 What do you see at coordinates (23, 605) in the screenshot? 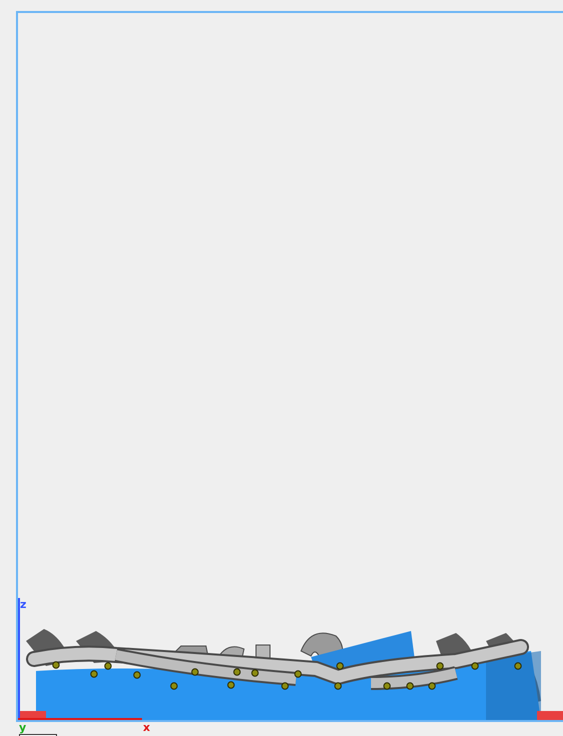
I see `axis-label: z` at bounding box center [23, 605].